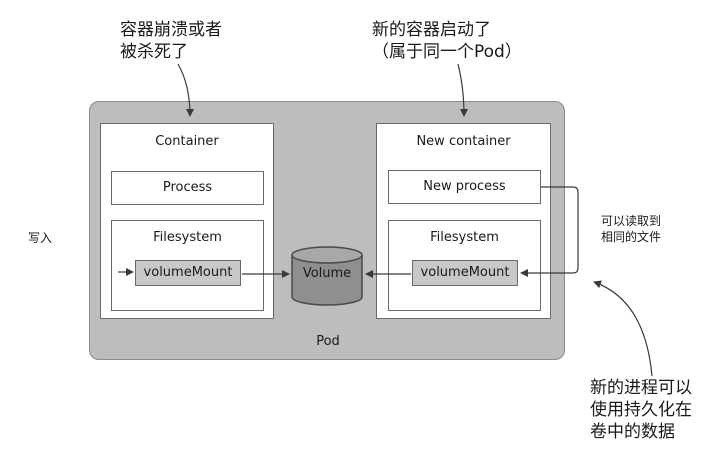 The height and width of the screenshot is (472, 727). Describe the element at coordinates (631, 221) in the screenshot. I see `can-read-line-1: 可以读取到` at that location.